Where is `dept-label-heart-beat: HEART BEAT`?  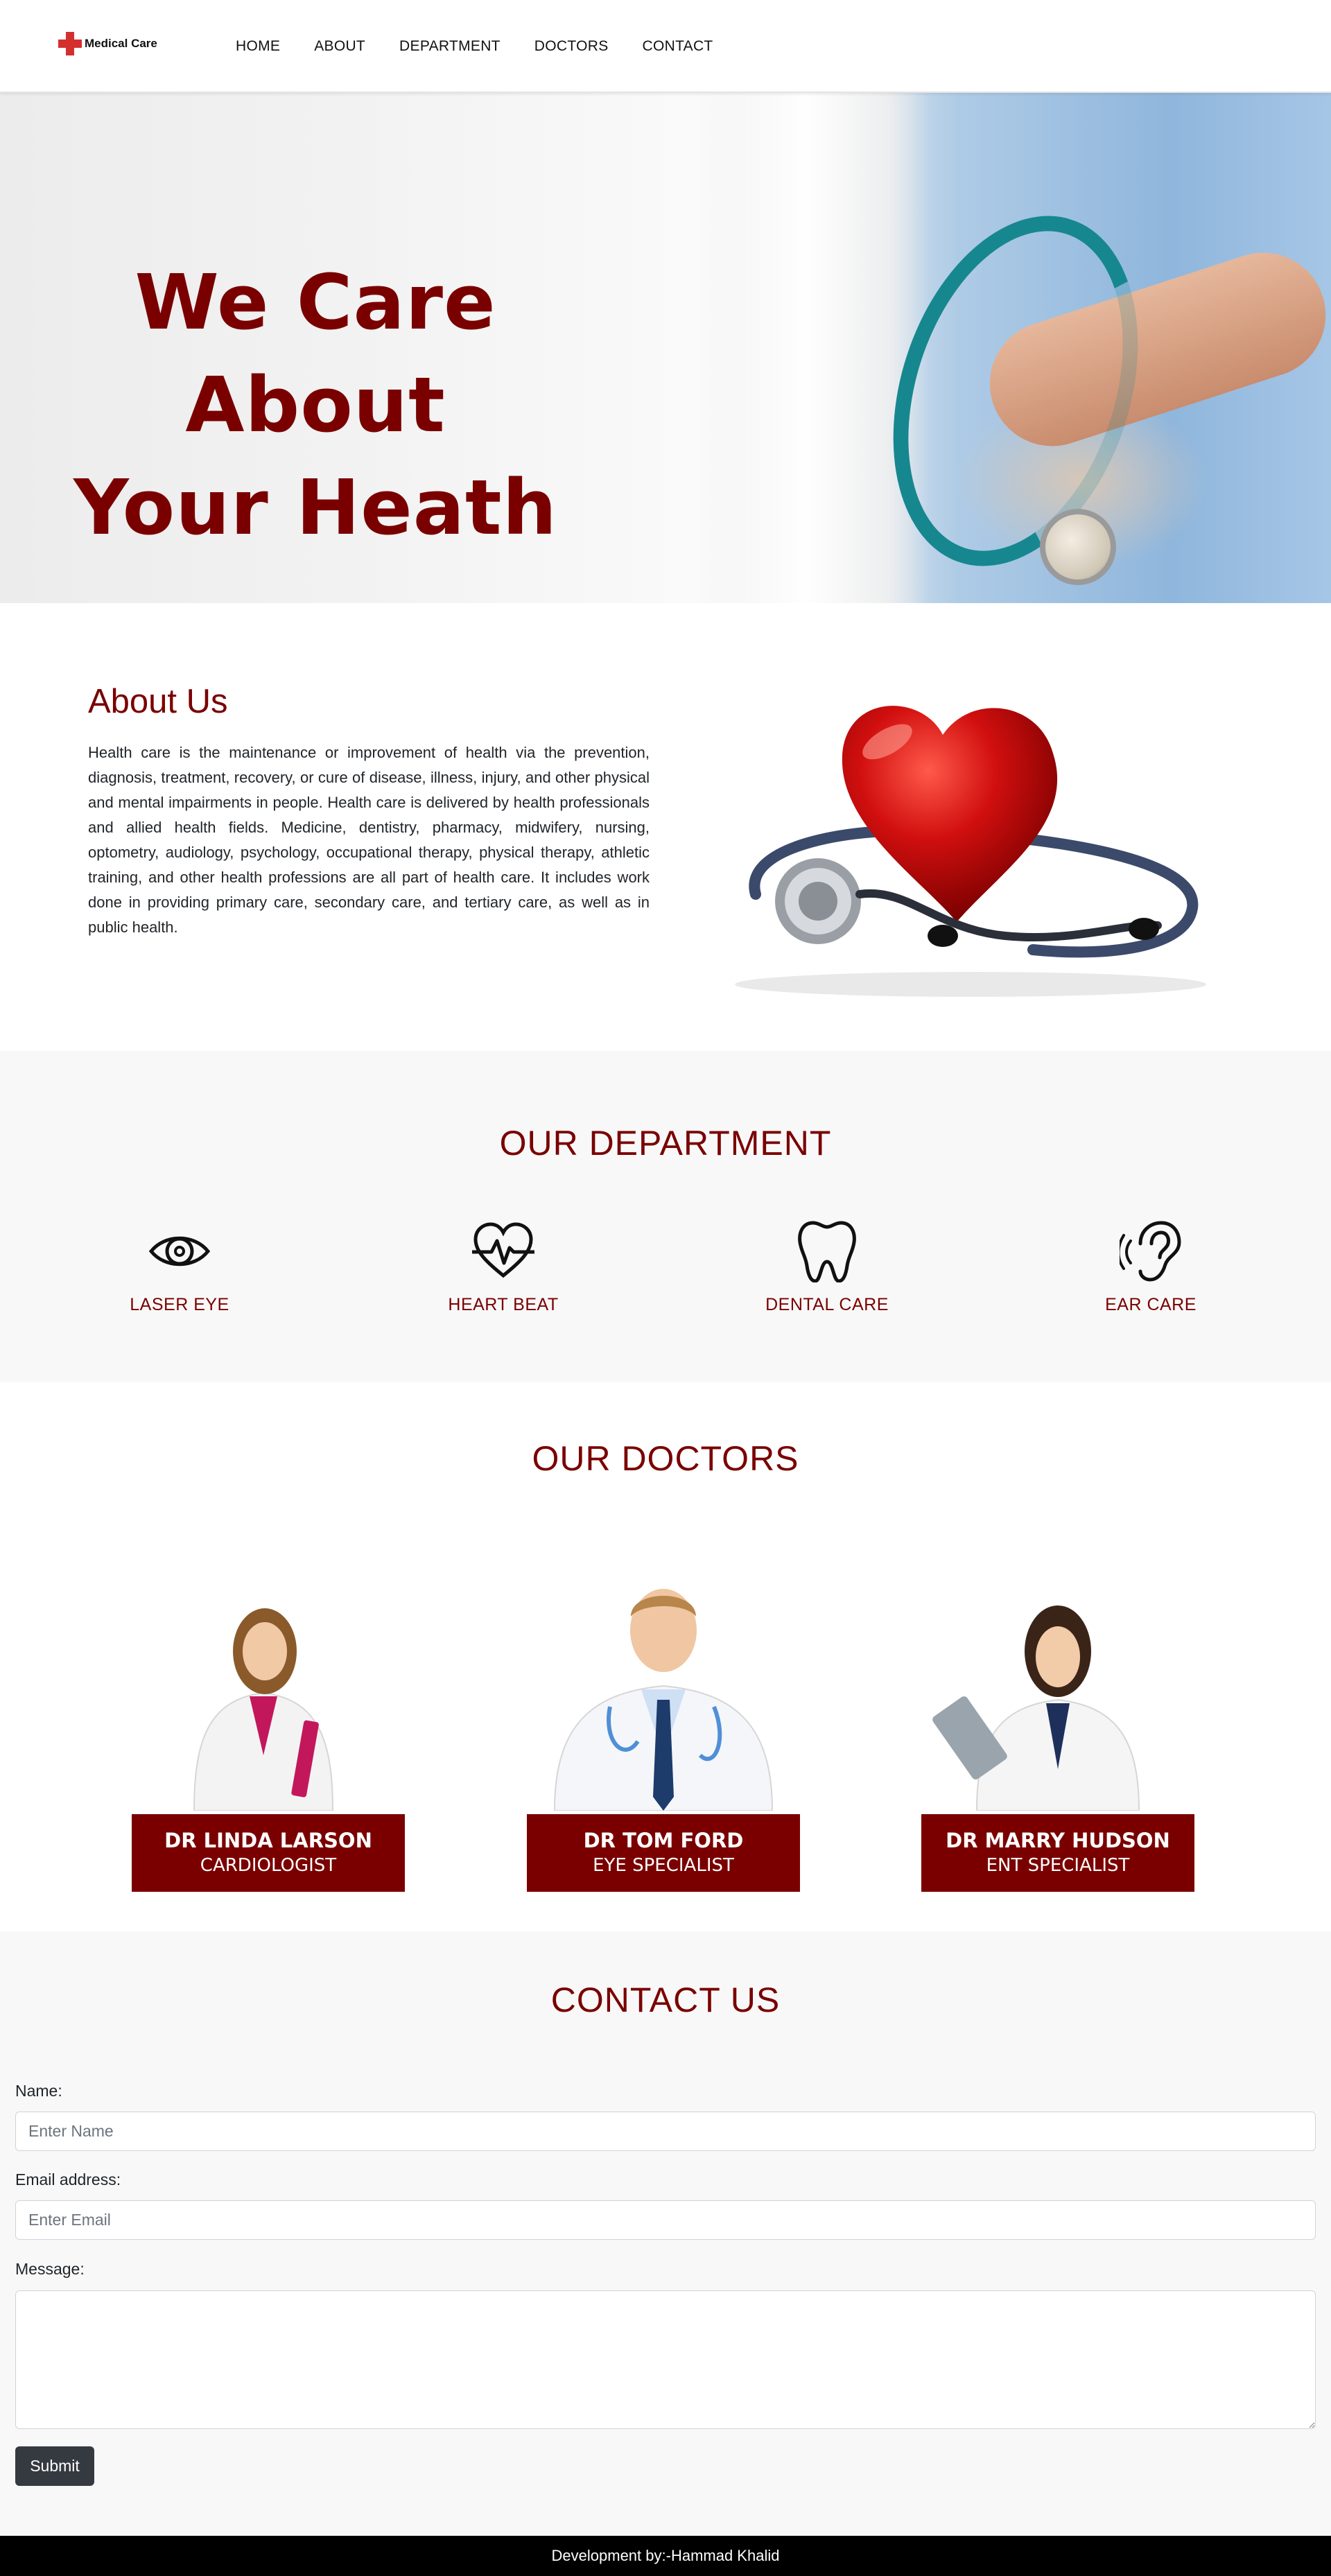 dept-label-heart-beat: HEART BEAT is located at coordinates (503, 1304).